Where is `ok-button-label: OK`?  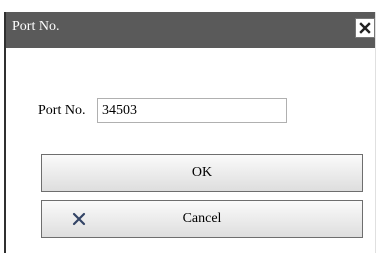
ok-button-label: OK is located at coordinates (202, 172).